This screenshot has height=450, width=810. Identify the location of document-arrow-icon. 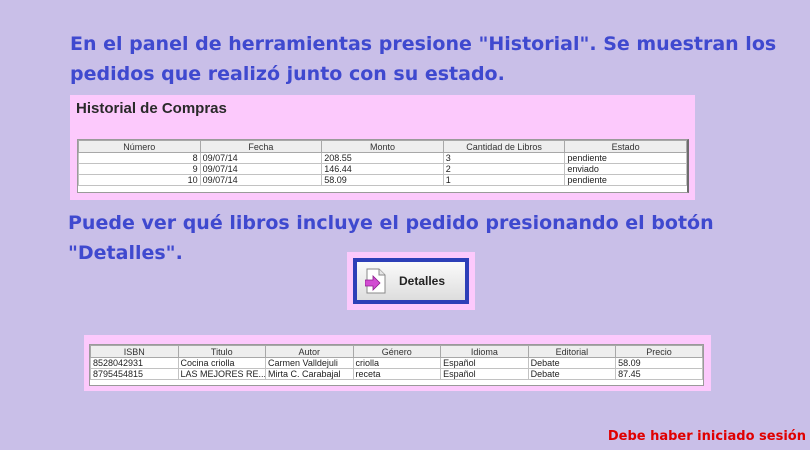
(375, 281).